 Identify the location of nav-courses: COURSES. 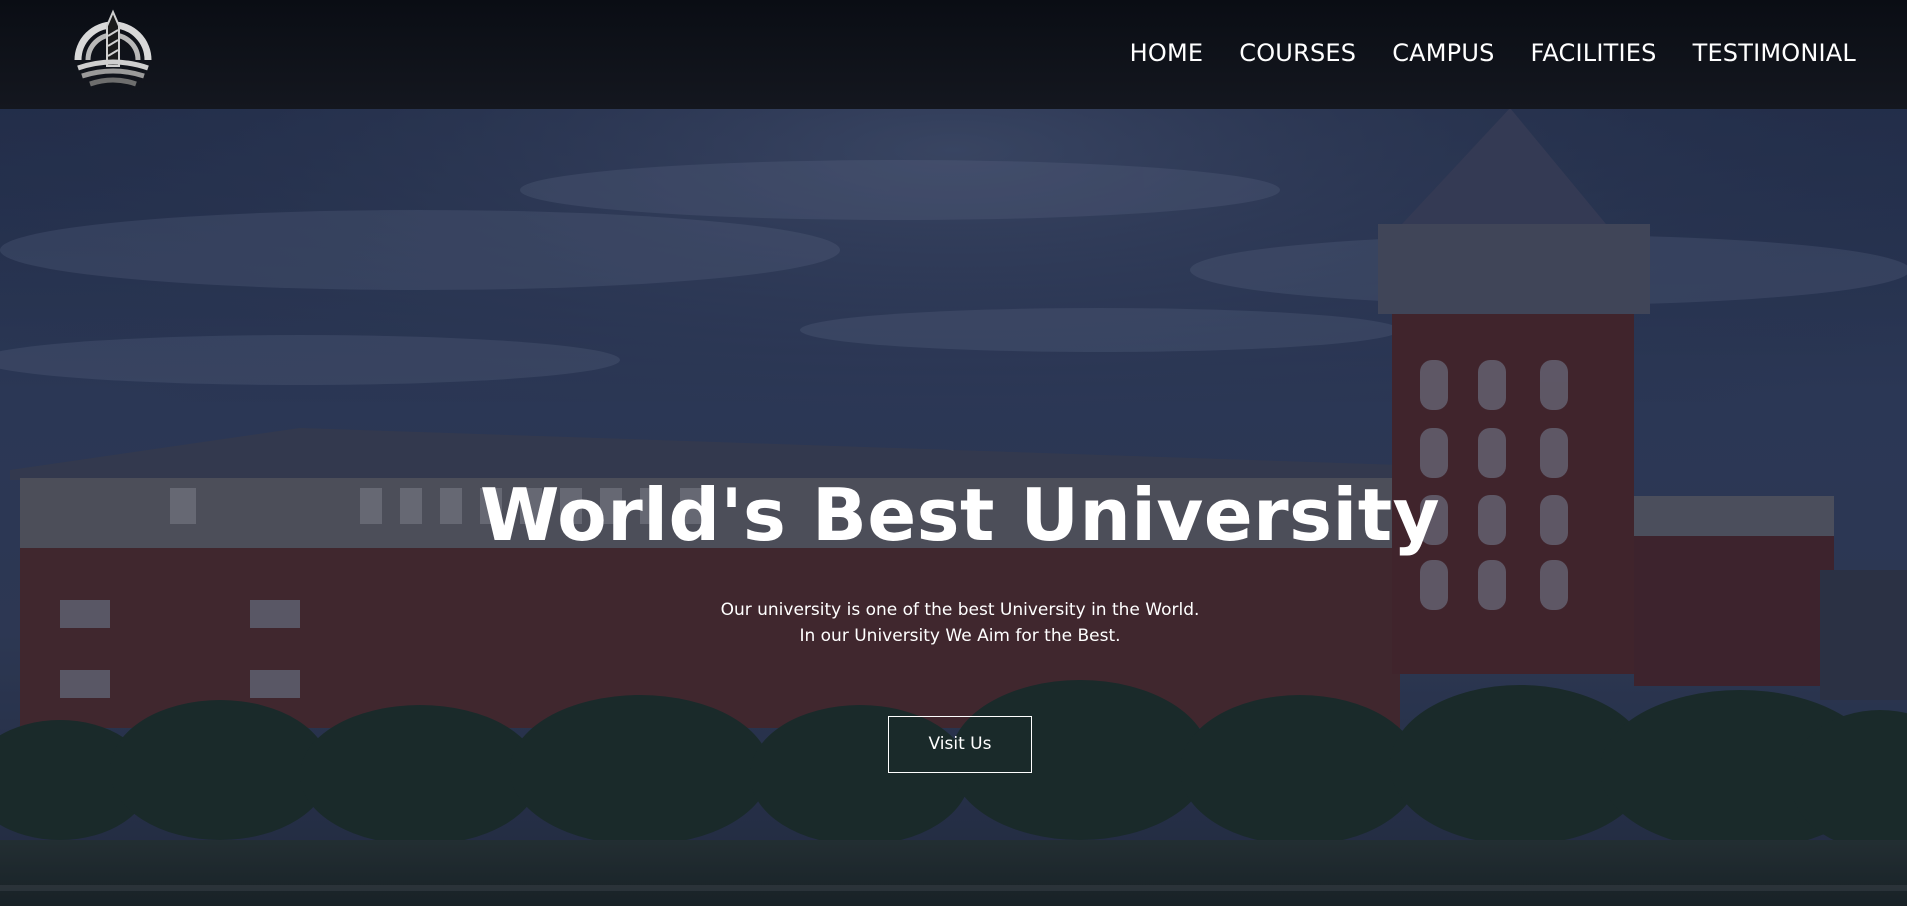
(1297, 53).